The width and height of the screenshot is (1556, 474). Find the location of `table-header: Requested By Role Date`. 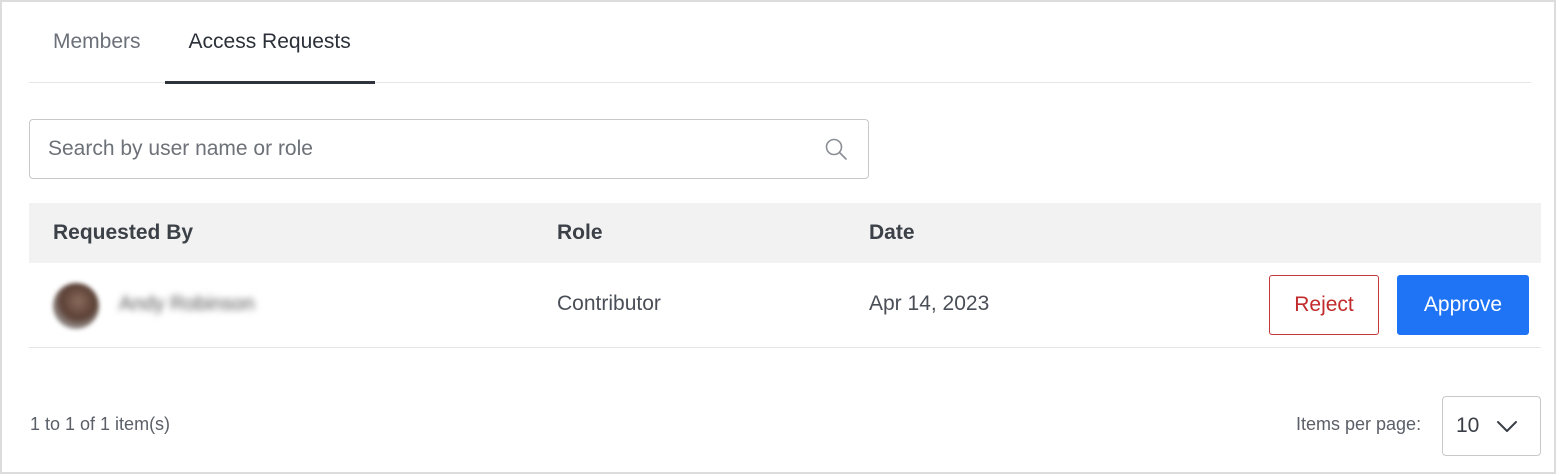

table-header: Requested By Role Date is located at coordinates (785, 233).